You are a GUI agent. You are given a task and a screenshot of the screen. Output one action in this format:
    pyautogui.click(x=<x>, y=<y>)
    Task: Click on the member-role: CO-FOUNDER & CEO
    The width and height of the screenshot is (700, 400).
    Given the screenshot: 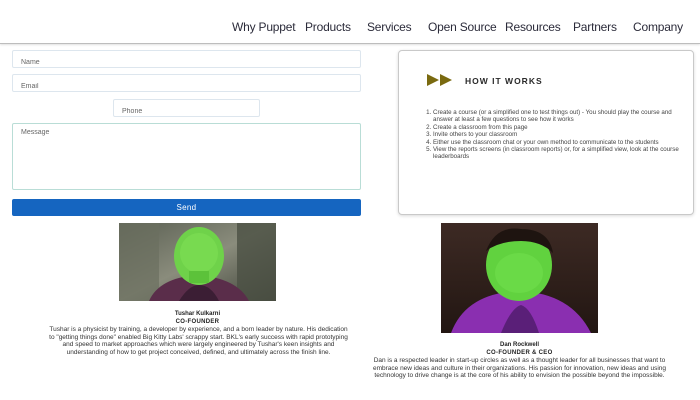 What is the action you would take?
    pyautogui.click(x=519, y=353)
    